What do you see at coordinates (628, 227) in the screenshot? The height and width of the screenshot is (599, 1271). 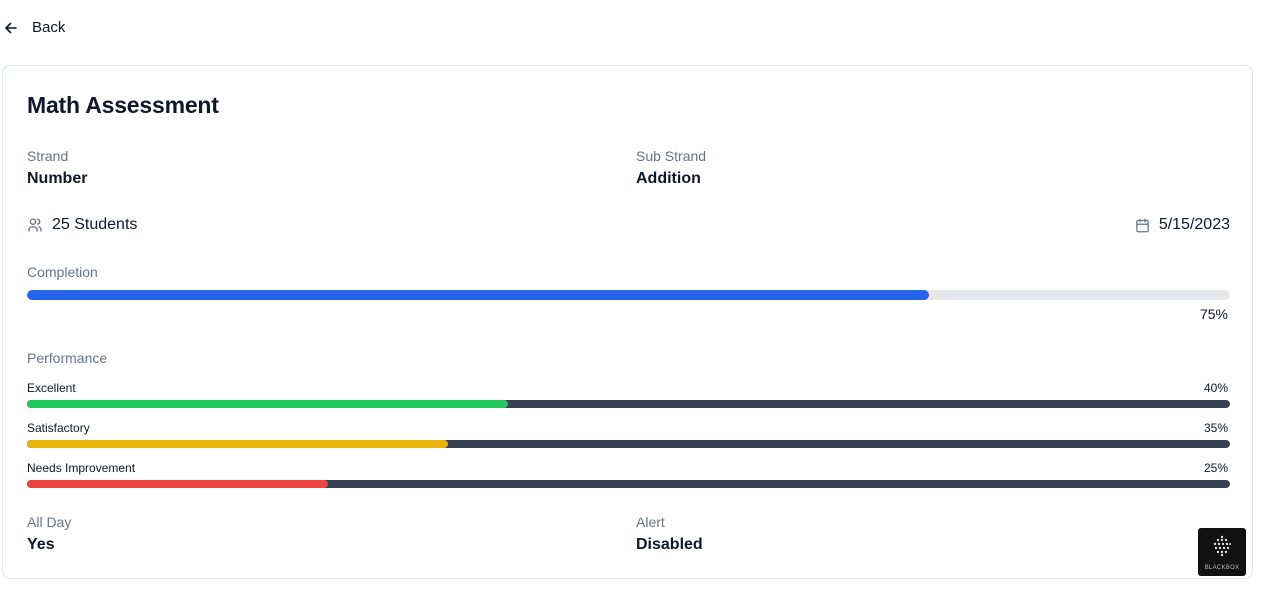 I see `meta-row: 25 Students 5/15/2023` at bounding box center [628, 227].